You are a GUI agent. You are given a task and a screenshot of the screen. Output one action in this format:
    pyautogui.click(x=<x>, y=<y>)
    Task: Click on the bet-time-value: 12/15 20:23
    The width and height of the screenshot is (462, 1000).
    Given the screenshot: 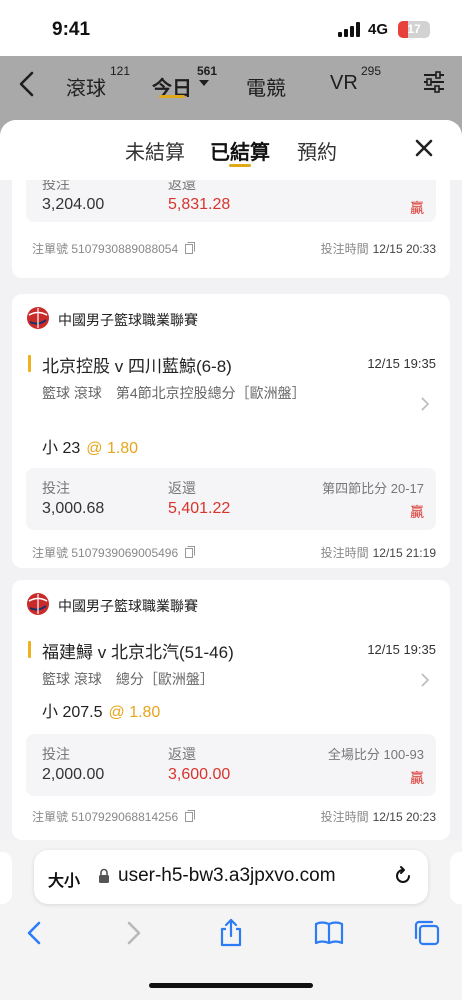 What is the action you would take?
    pyautogui.click(x=404, y=817)
    